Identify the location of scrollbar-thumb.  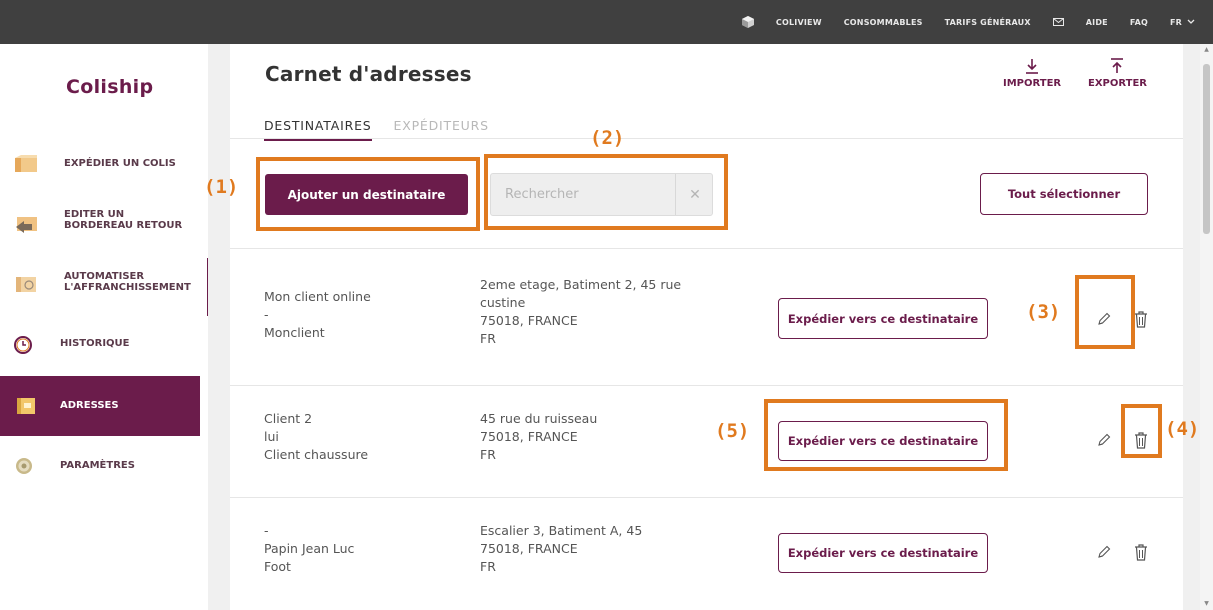
(1206, 149).